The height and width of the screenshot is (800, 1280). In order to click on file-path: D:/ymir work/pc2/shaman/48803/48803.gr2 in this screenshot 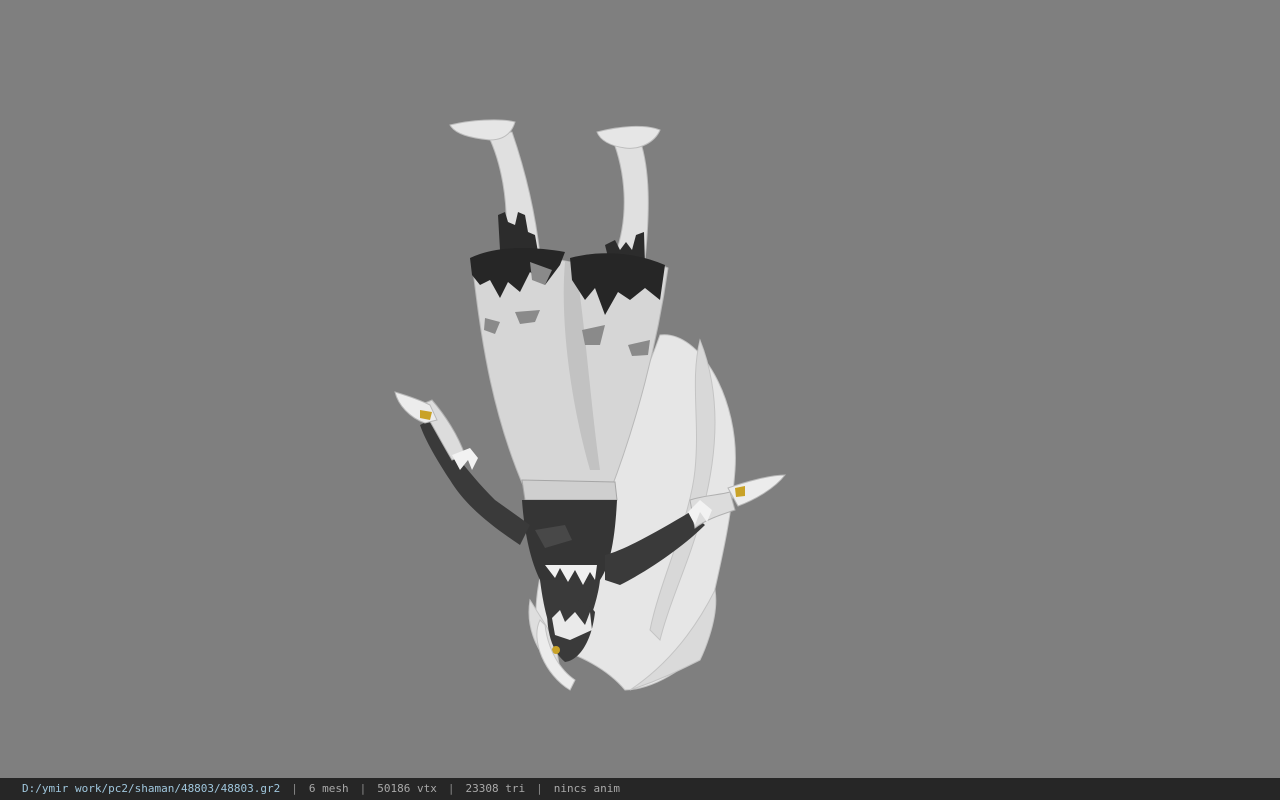, I will do `click(151, 788)`.